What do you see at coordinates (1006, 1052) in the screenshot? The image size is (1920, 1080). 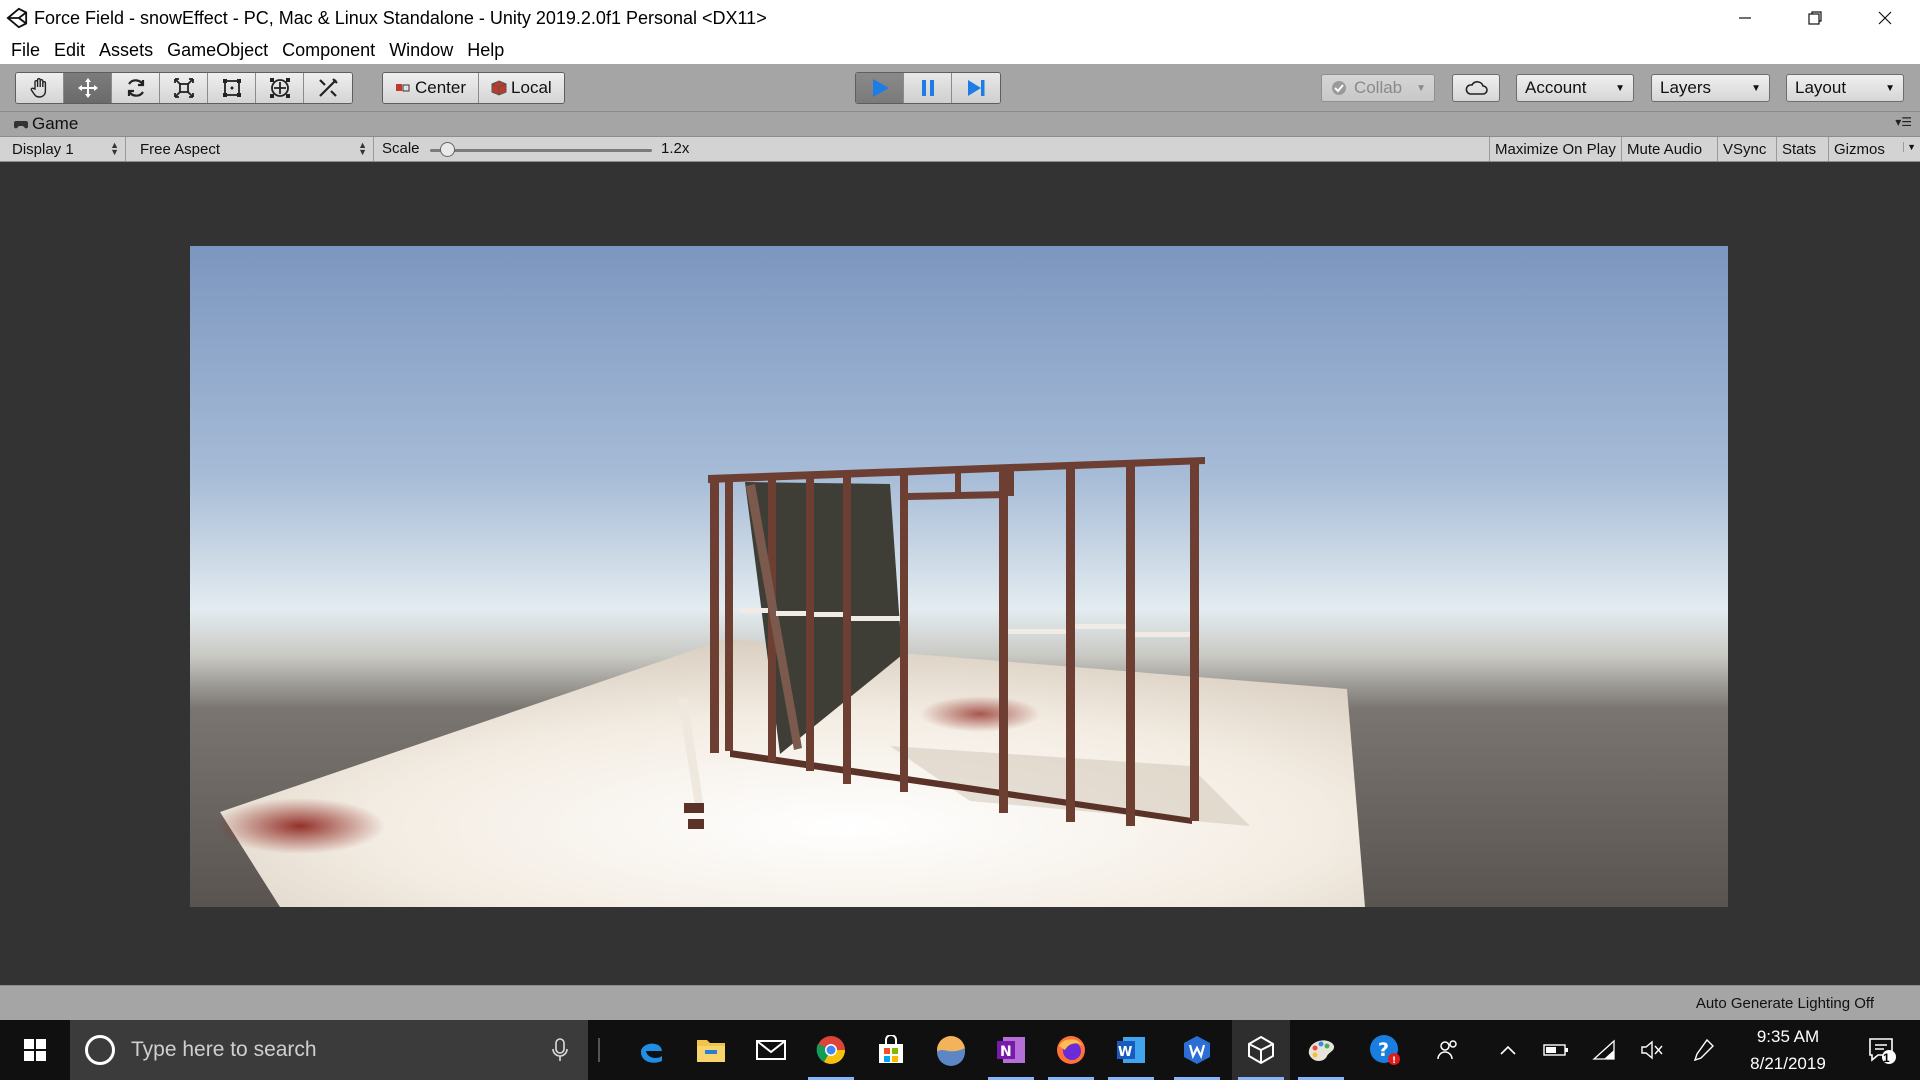 I see `svg-text: N` at bounding box center [1006, 1052].